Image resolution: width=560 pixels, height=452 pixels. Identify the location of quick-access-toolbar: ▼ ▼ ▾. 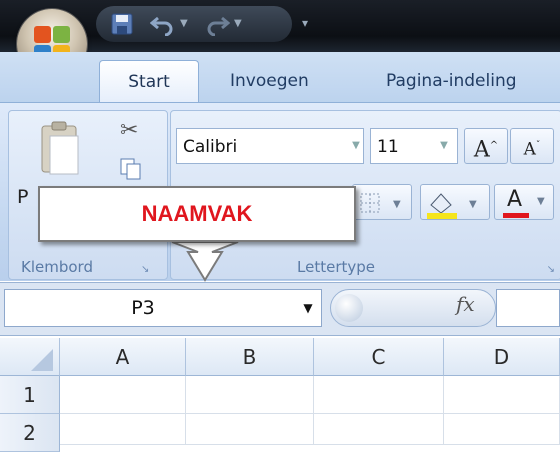
(202, 24).